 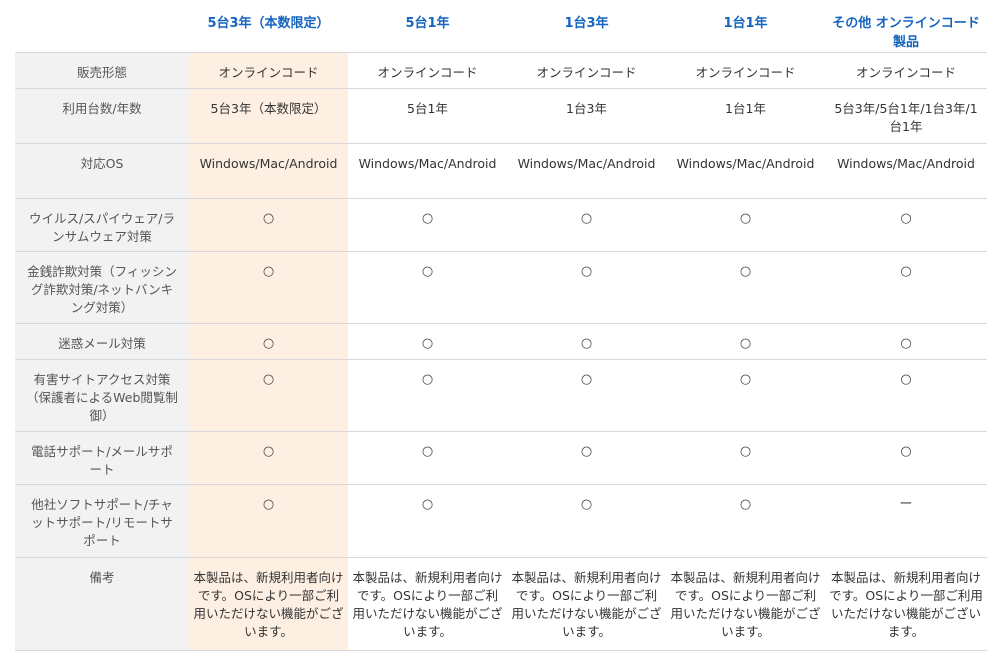 I want to click on row-spam-protection: 迷惑メール対策 ○ ○ ○ ○ ○, so click(x=501, y=341).